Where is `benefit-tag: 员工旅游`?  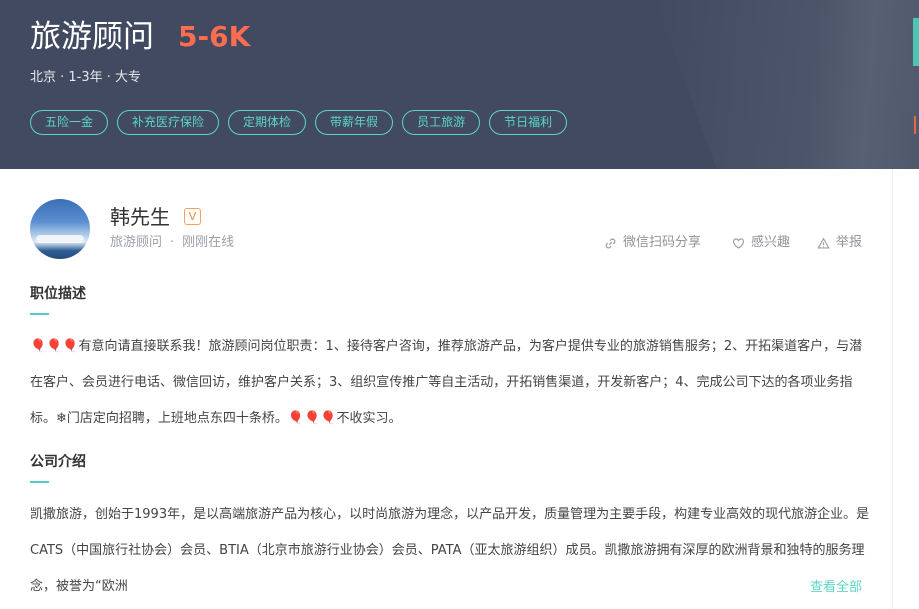 benefit-tag: 员工旅游 is located at coordinates (441, 122).